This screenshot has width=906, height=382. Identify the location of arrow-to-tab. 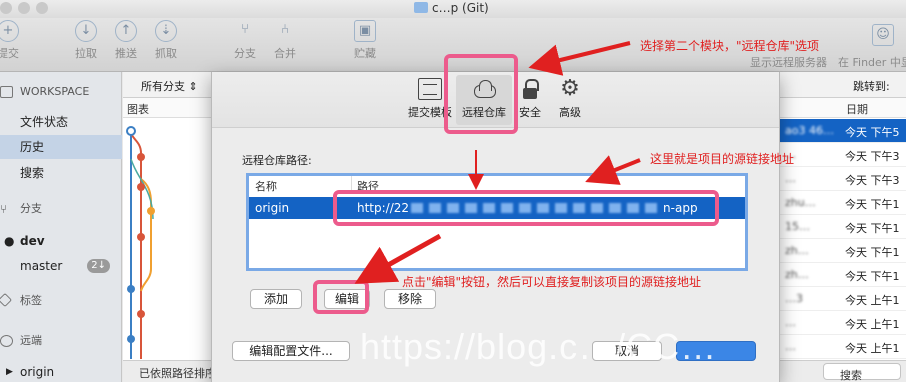
(579, 58).